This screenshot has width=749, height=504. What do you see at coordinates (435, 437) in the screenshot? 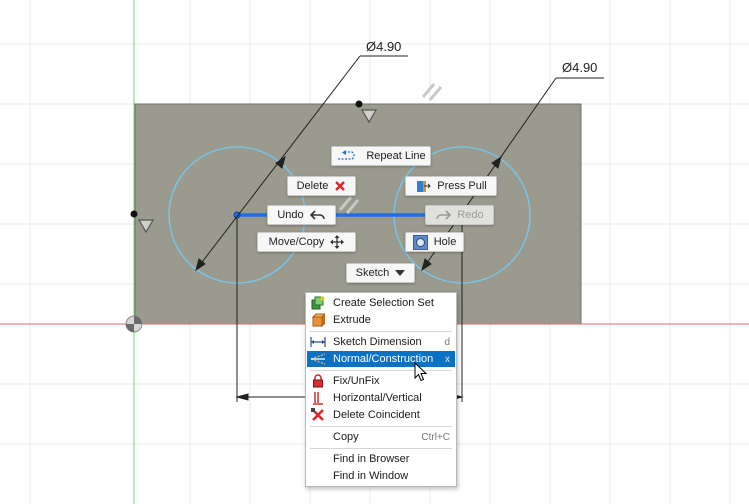
I see `menu-item-shortcut: Ctrl+C` at bounding box center [435, 437].